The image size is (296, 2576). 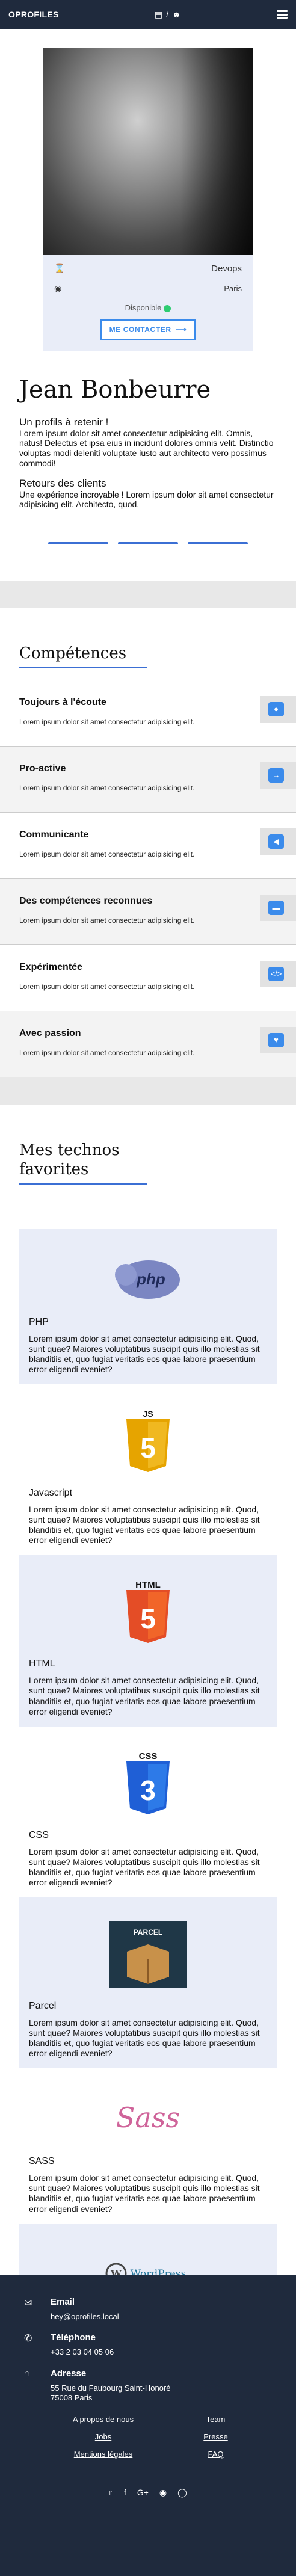 What do you see at coordinates (103, 2454) in the screenshot?
I see `footer-link-legal: Mentions légales` at bounding box center [103, 2454].